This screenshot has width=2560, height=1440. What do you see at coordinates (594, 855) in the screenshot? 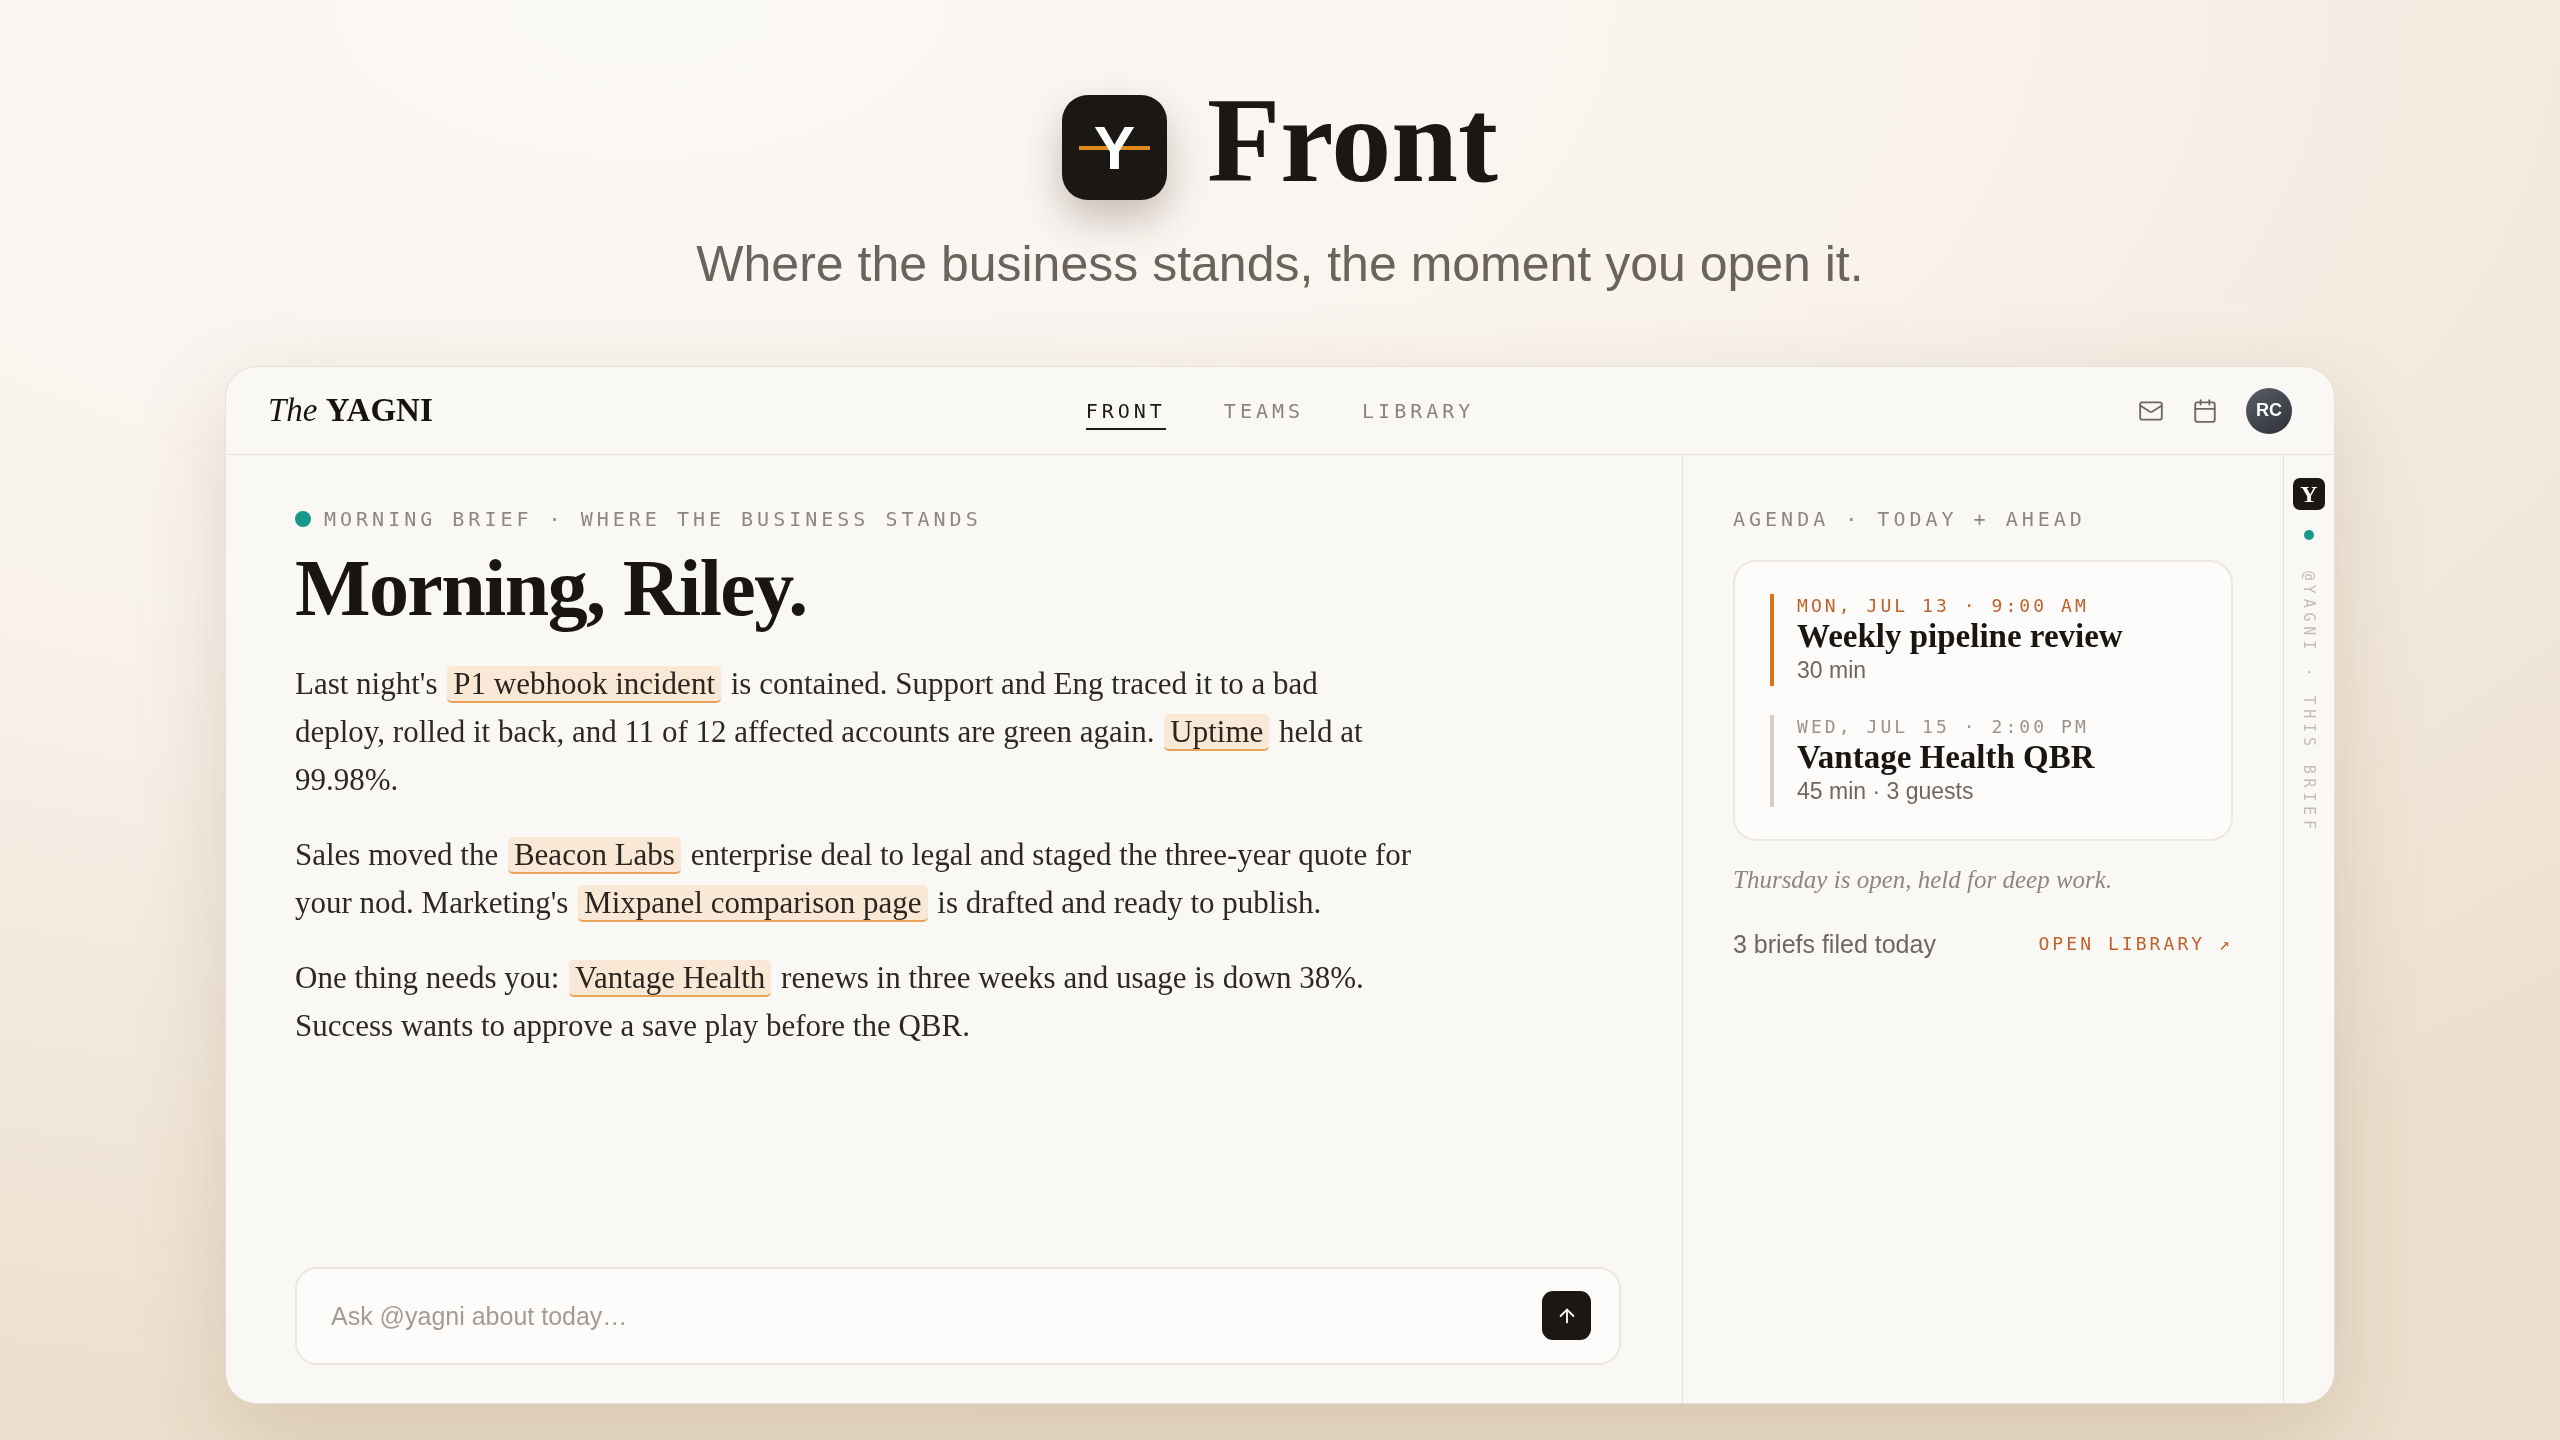
I see `entity-link: Beacon Labs` at bounding box center [594, 855].